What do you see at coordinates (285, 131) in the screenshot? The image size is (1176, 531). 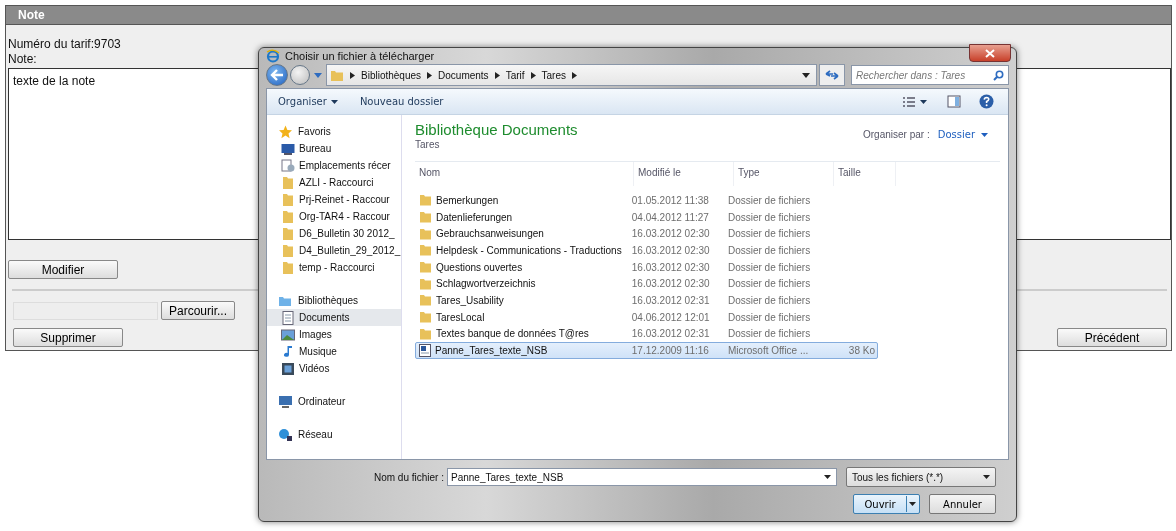 I see `star-icon` at bounding box center [285, 131].